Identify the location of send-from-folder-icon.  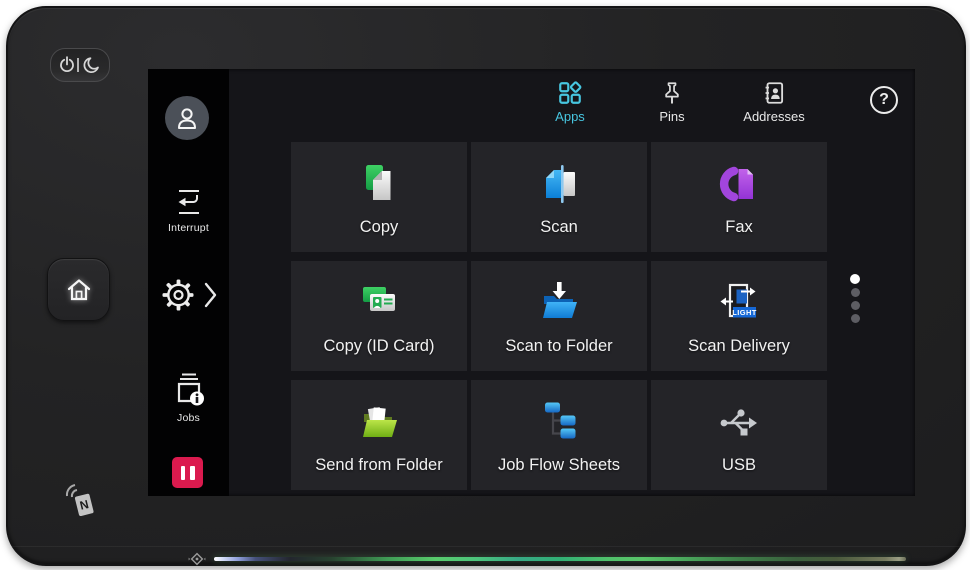
(380, 421).